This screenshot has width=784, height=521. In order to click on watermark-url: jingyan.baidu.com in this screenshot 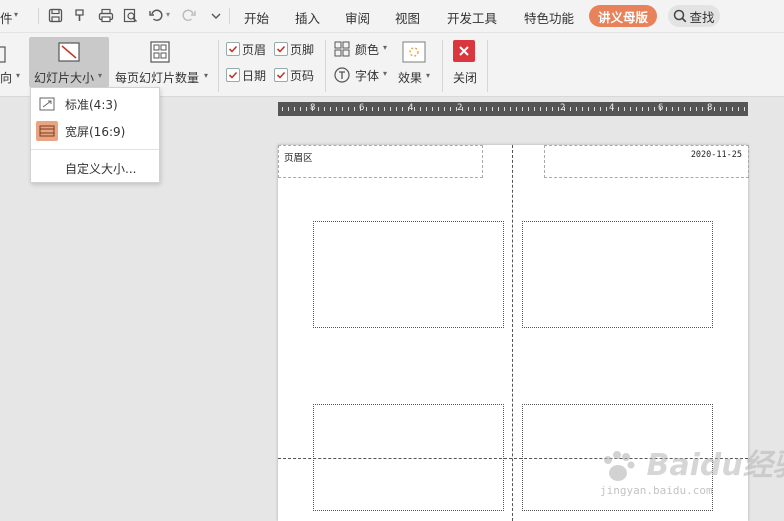, I will do `click(656, 490)`.